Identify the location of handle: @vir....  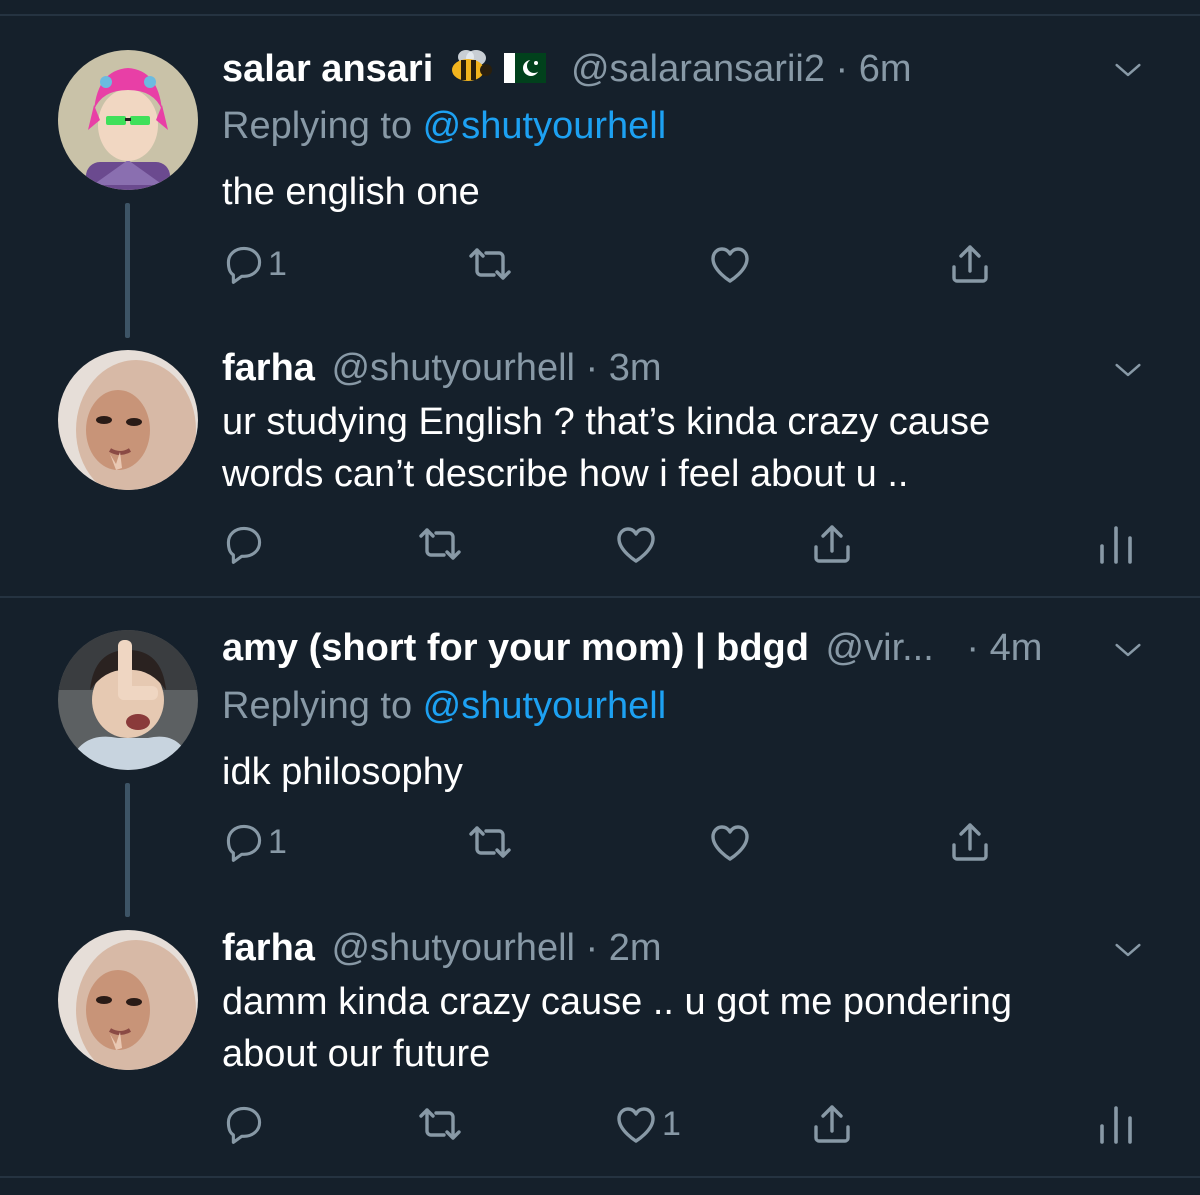
(880, 648).